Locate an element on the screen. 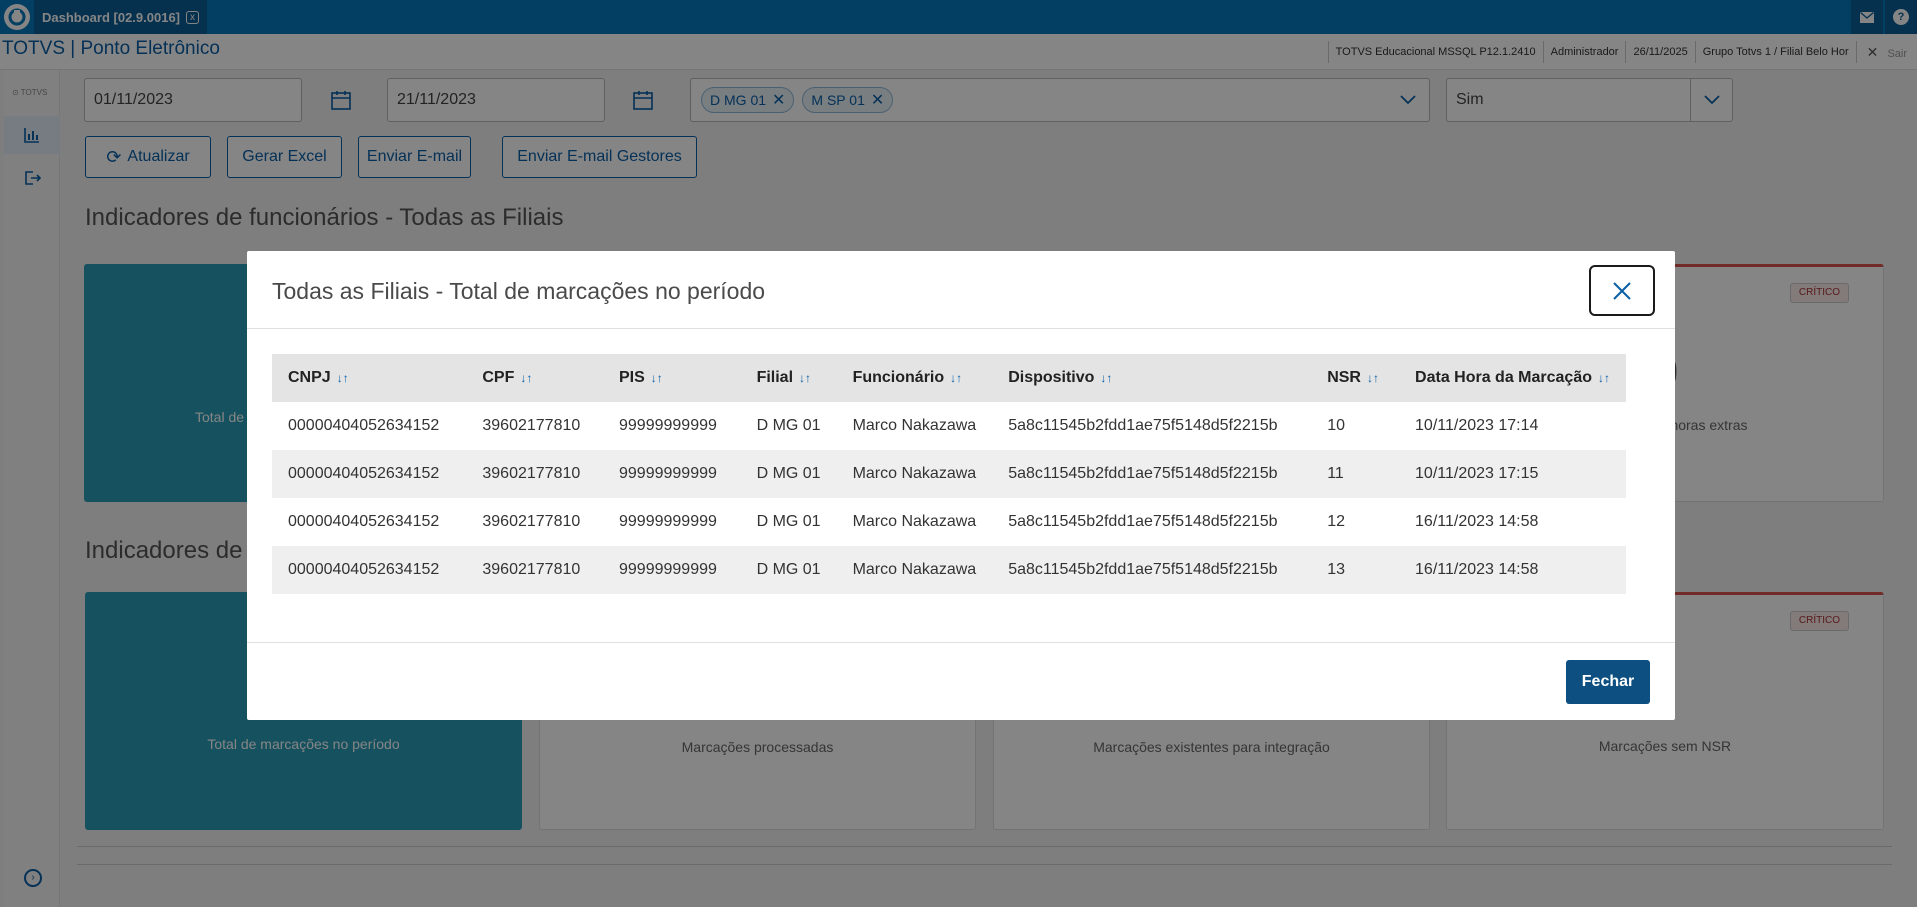 Image resolution: width=1917 pixels, height=907 pixels. column-header-pis: PIS ↓↑ is located at coordinates (672, 378).